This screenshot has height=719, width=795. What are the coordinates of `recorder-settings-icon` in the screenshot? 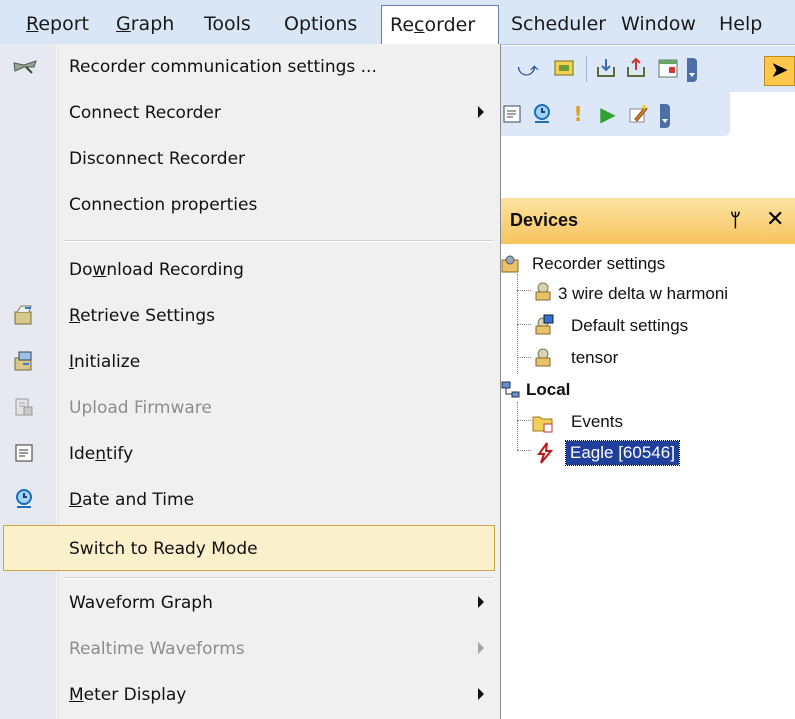 It's located at (510, 264).